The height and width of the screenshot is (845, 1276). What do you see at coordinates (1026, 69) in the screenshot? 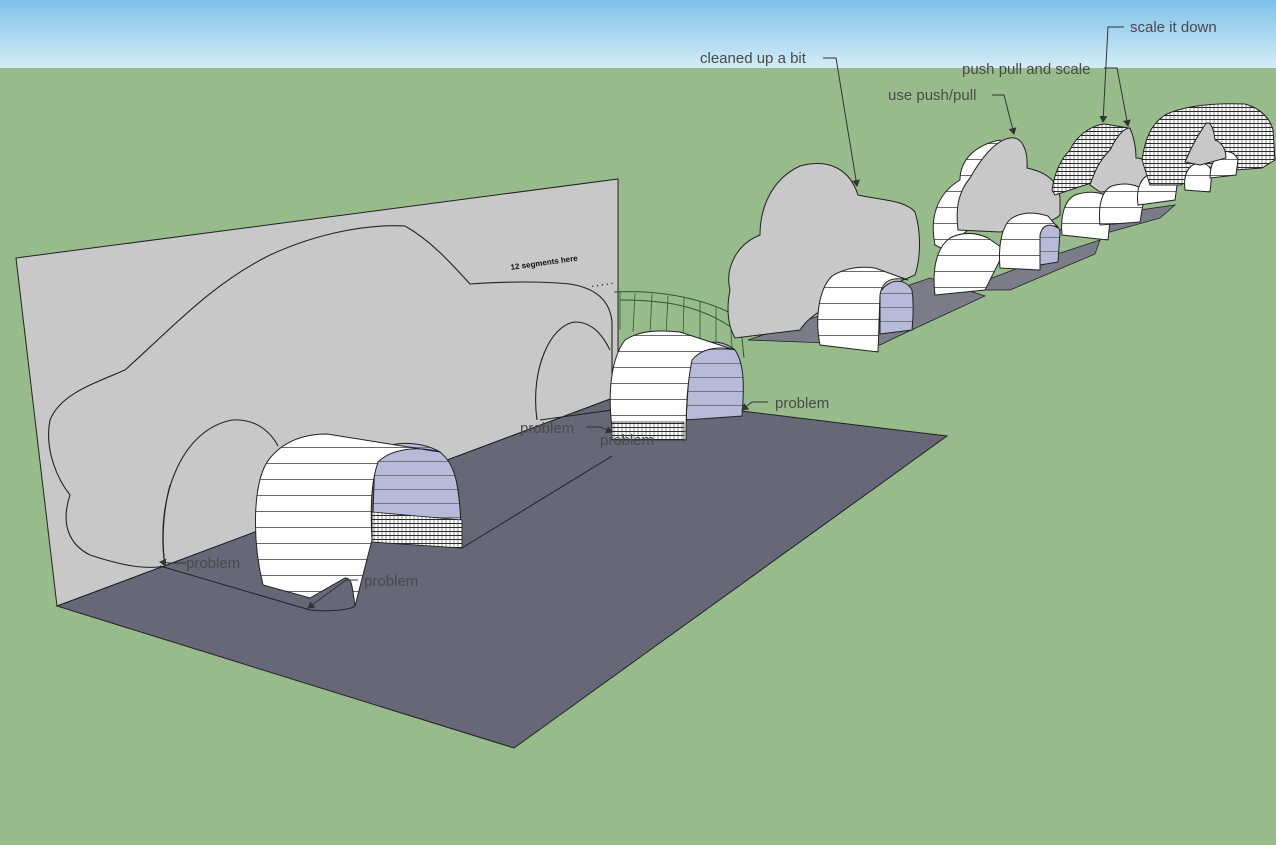
I see `annotation-label: push pull and scale` at bounding box center [1026, 69].